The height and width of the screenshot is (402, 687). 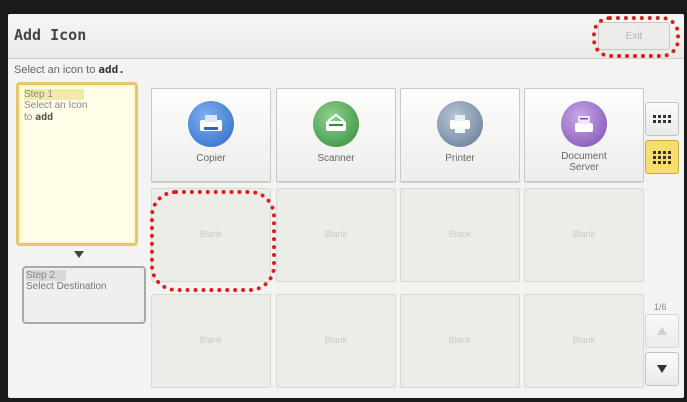 I want to click on tile-printer: Printer, so click(x=460, y=135).